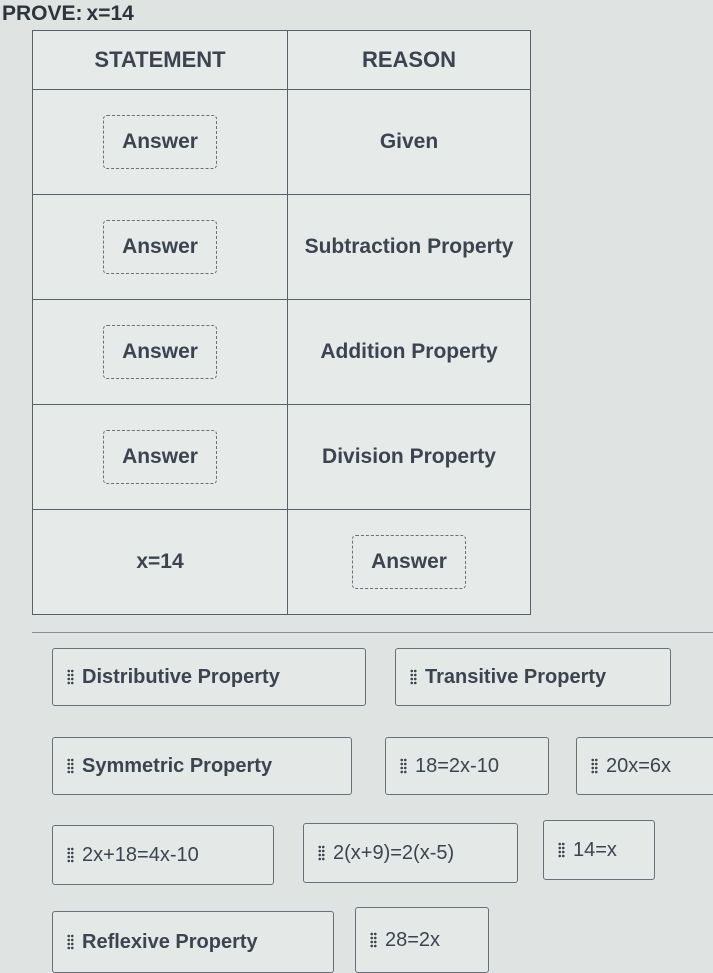 The width and height of the screenshot is (713, 973). Describe the element at coordinates (457, 765) in the screenshot. I see `tile-label: 18=2x-10` at that location.